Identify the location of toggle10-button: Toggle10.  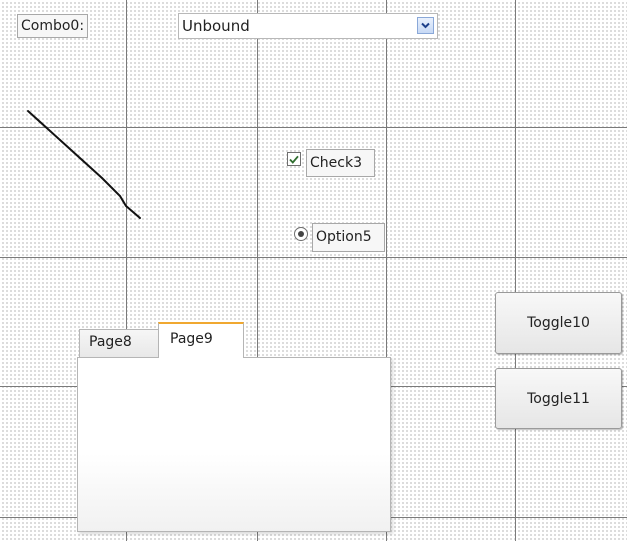
(558, 323).